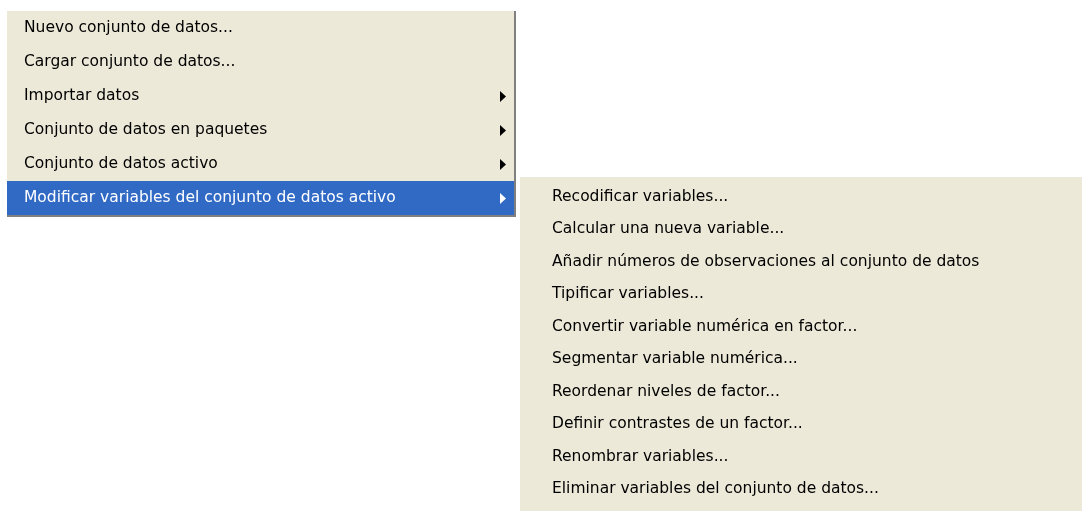  What do you see at coordinates (260, 130) in the screenshot?
I see `menu-item: Conjunto de datos en paquetes` at bounding box center [260, 130].